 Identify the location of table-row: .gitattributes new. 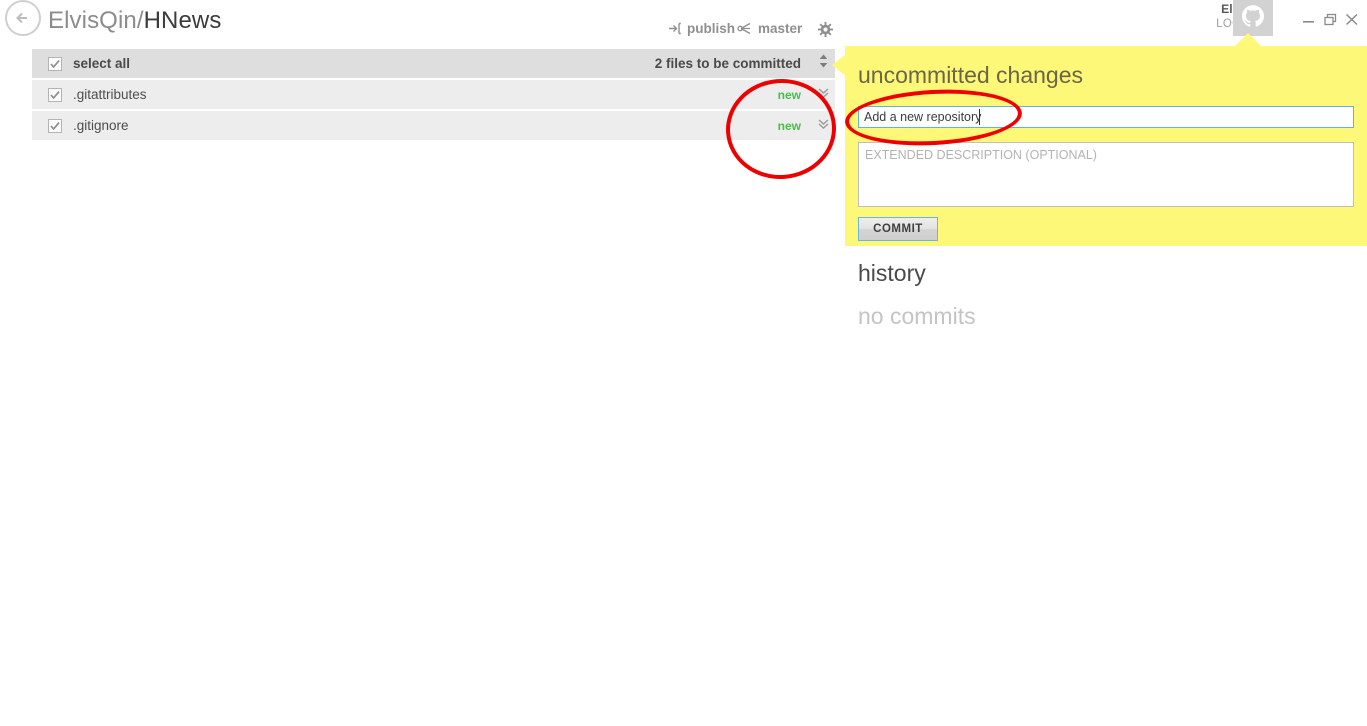
(433, 95).